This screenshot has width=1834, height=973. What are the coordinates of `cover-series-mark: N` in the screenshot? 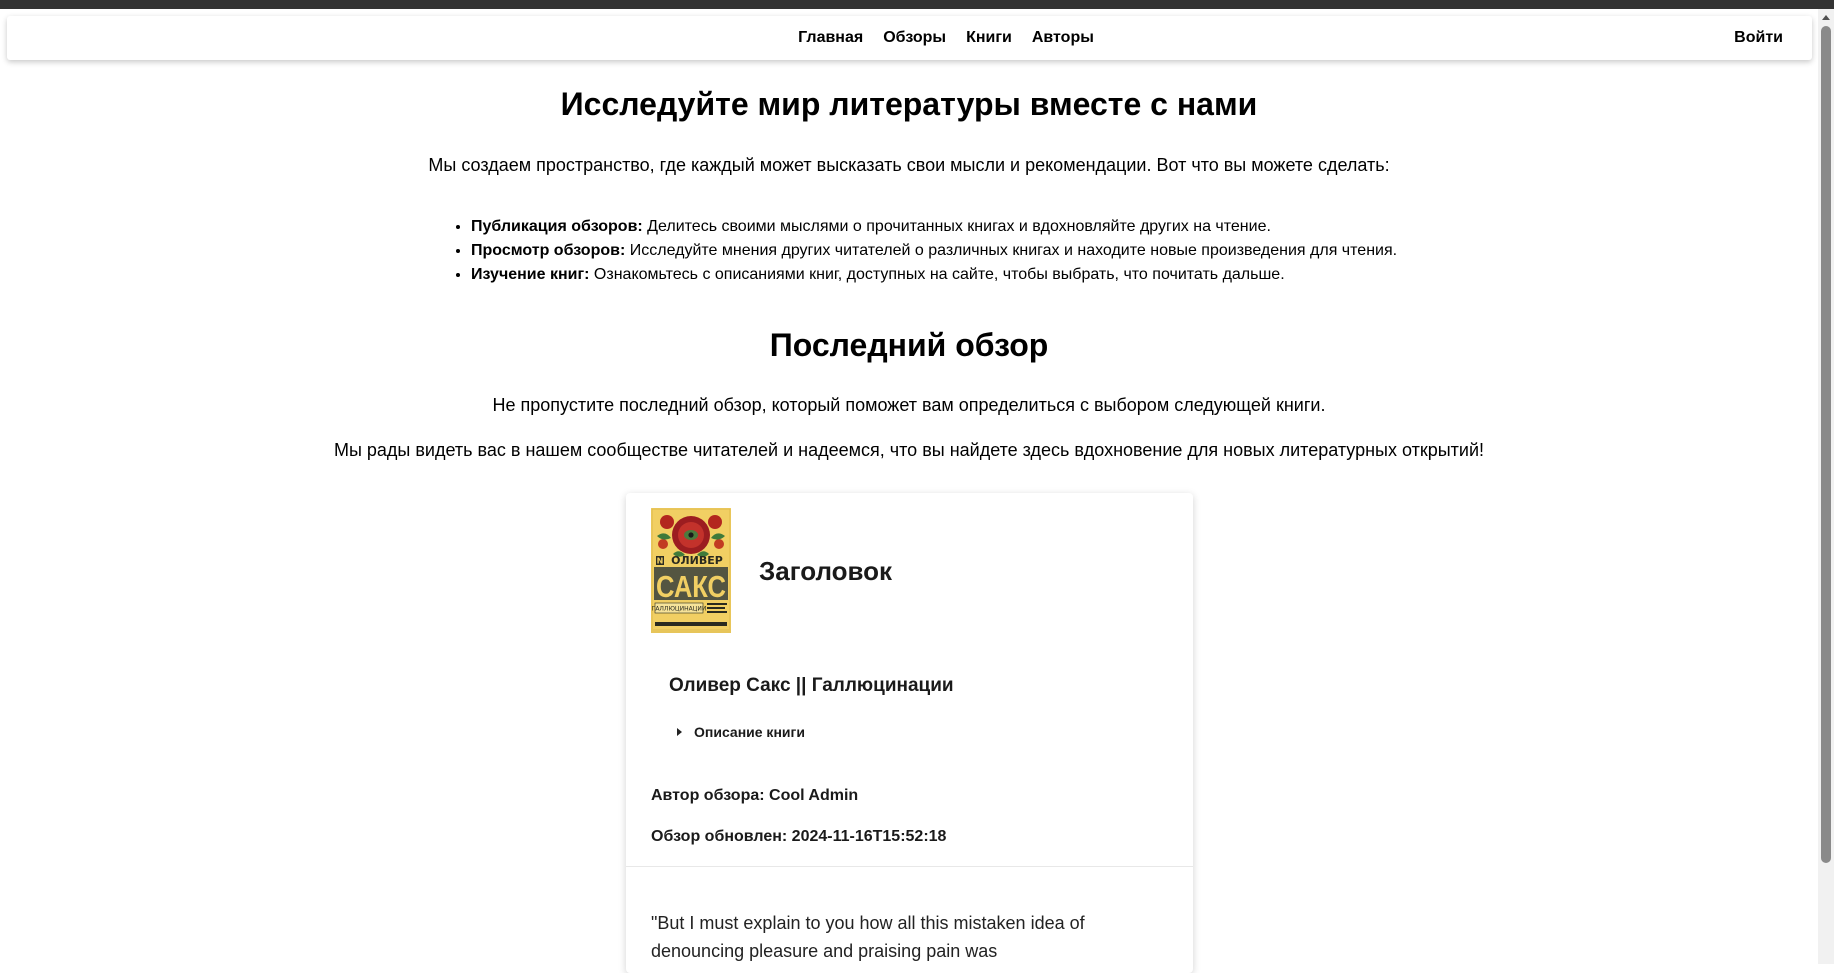 It's located at (660, 561).